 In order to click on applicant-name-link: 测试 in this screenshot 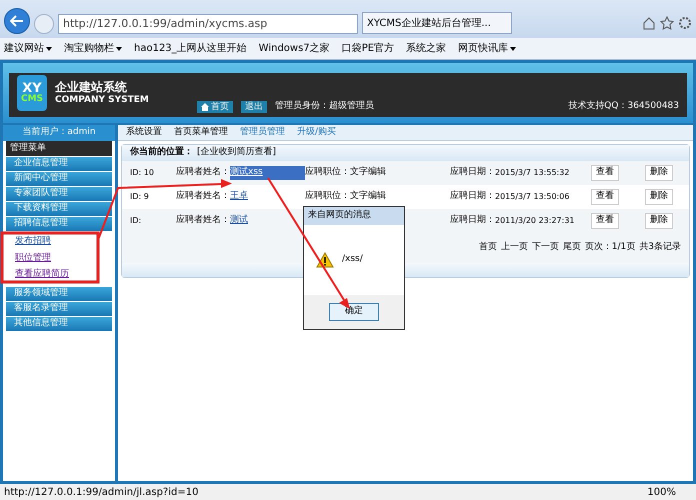, I will do `click(267, 221)`.